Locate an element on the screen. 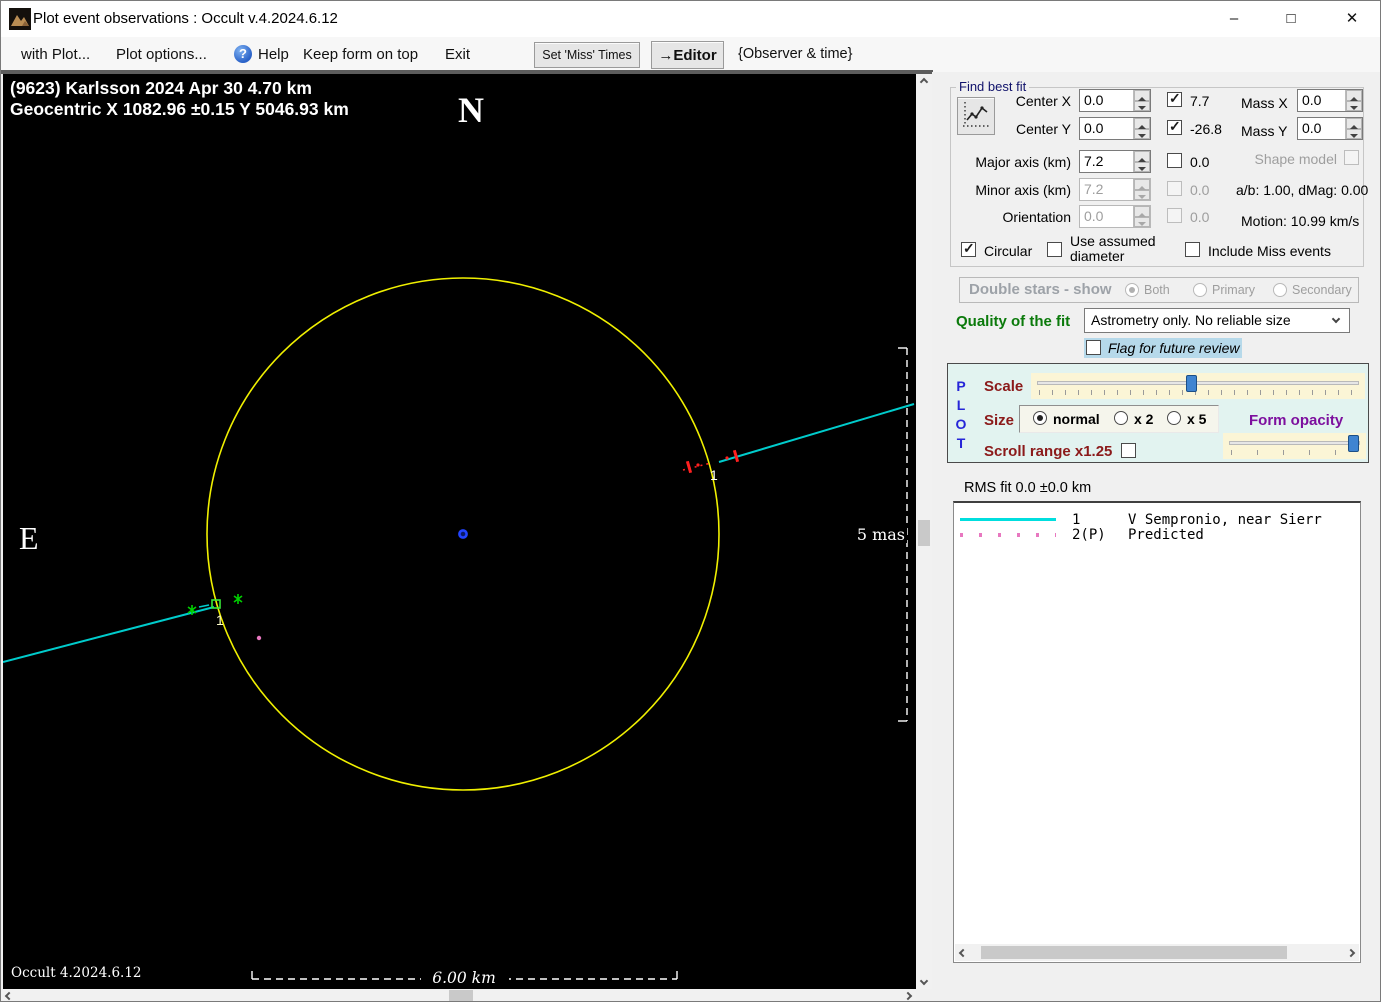  legend-entry-2: 2(P) Predicted is located at coordinates (1138, 535).